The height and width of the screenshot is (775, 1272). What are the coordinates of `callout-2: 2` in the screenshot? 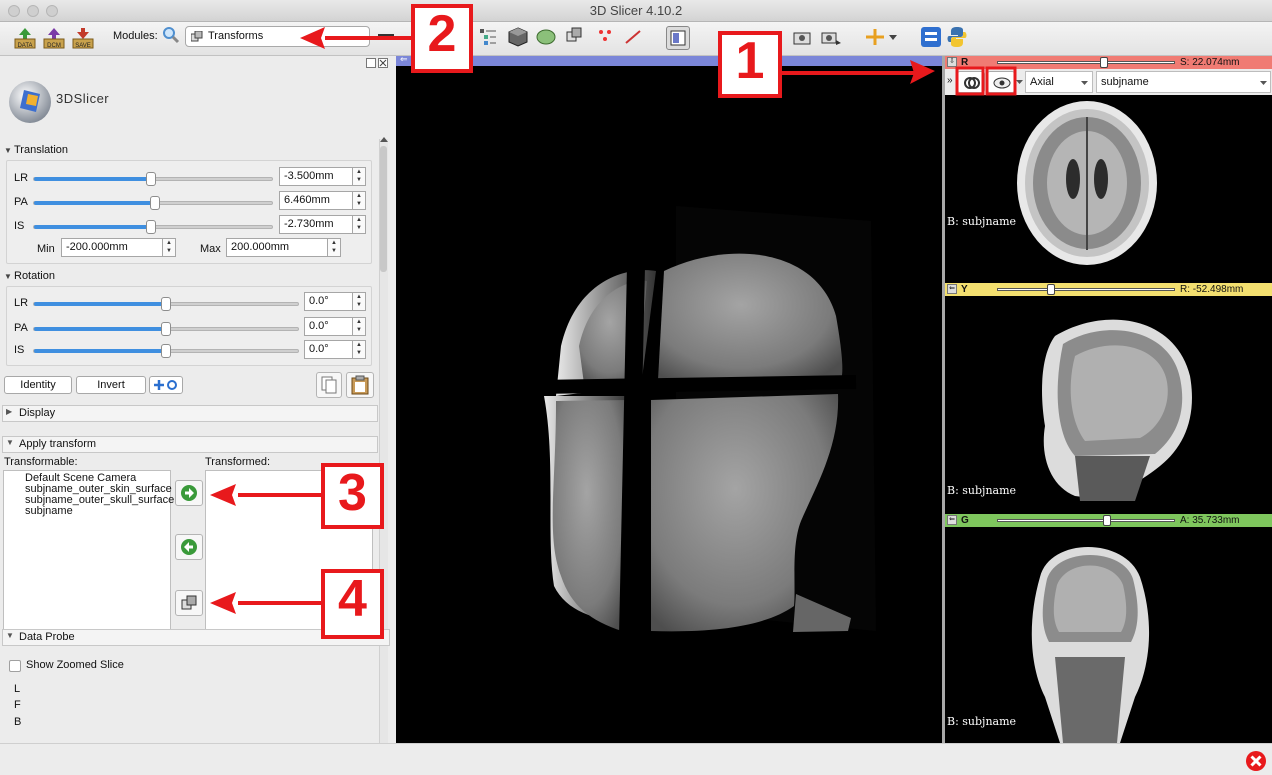 It's located at (442, 38).